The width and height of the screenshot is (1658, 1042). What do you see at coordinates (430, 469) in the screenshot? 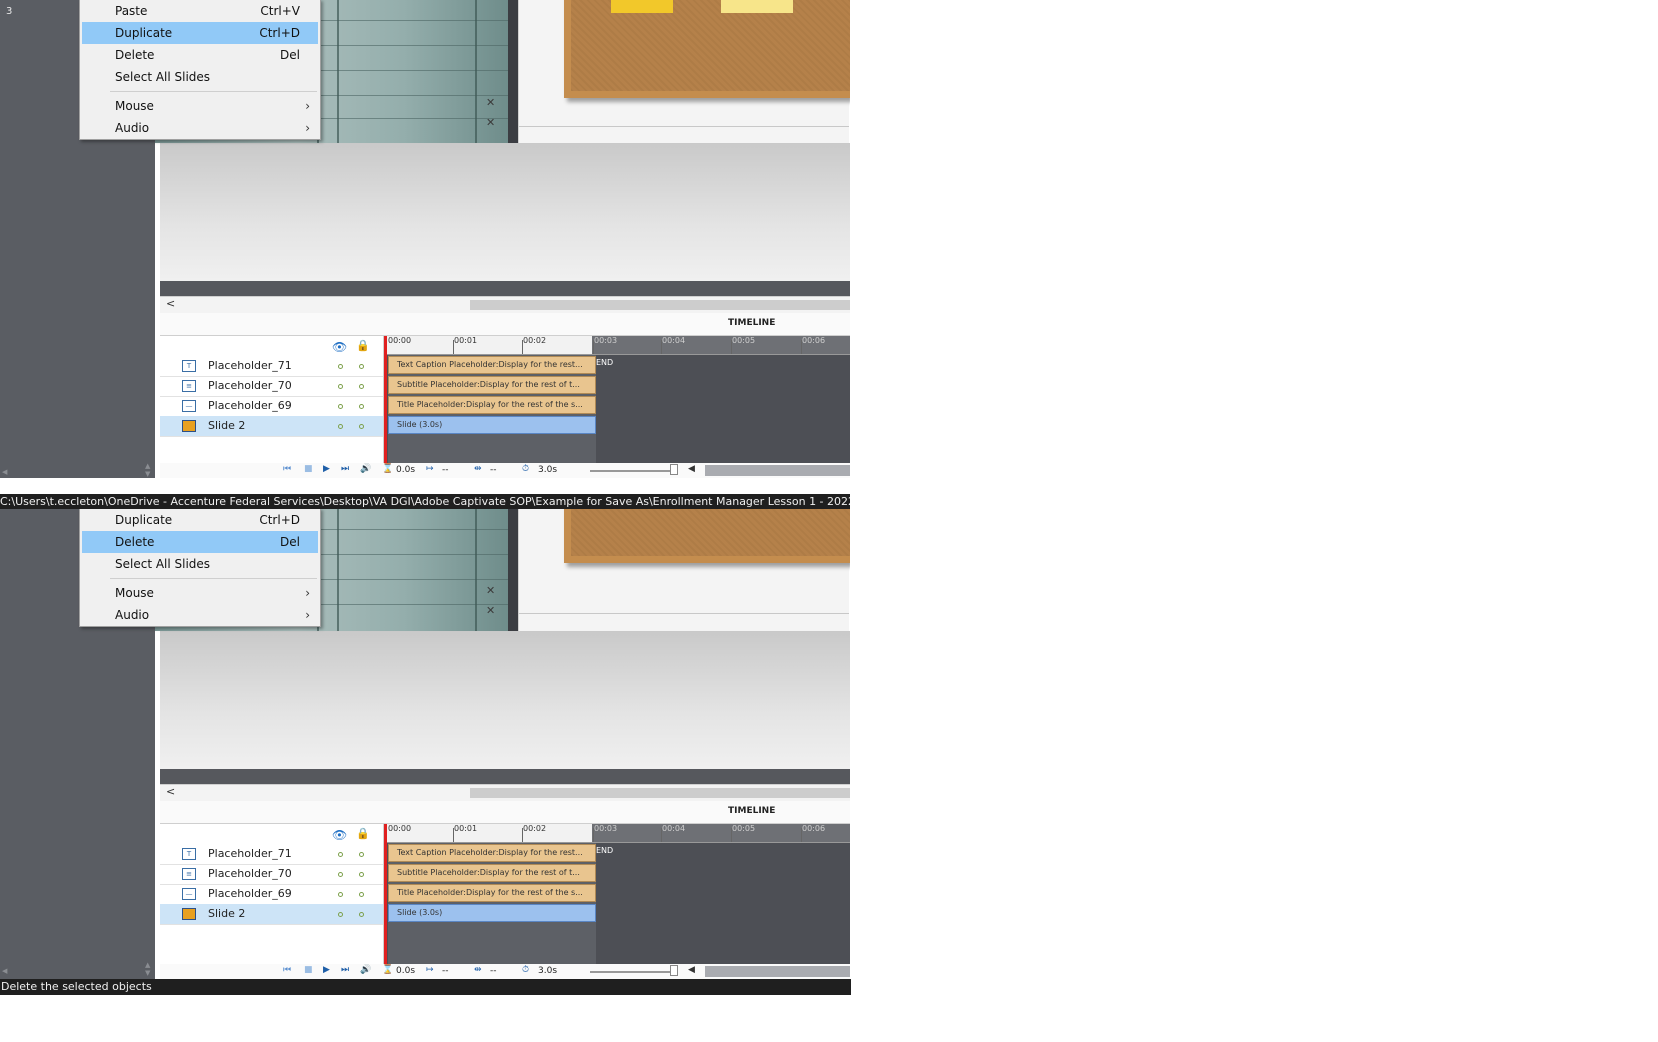
I see `in-point-icon: ↦` at bounding box center [430, 469].